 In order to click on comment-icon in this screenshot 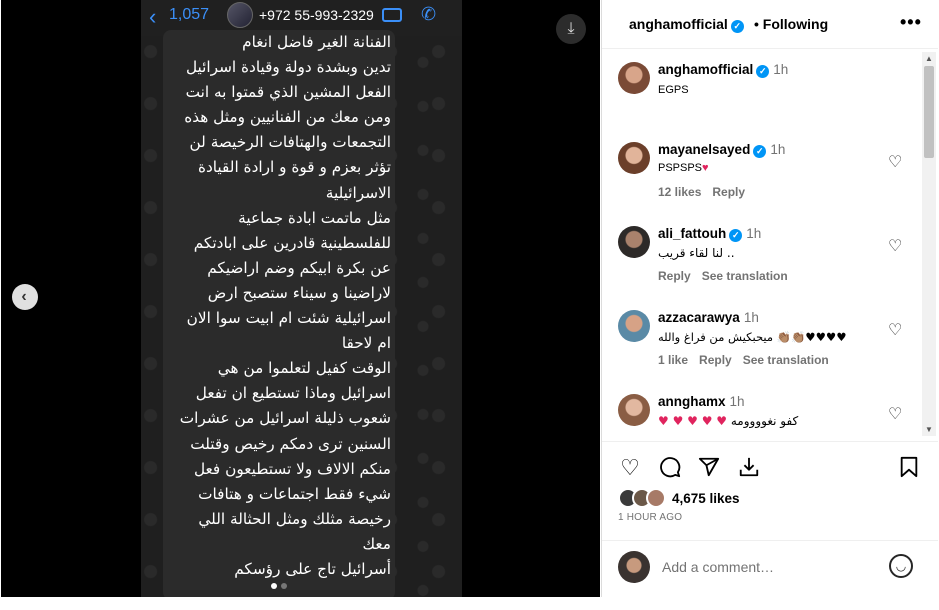, I will do `click(670, 468)`.